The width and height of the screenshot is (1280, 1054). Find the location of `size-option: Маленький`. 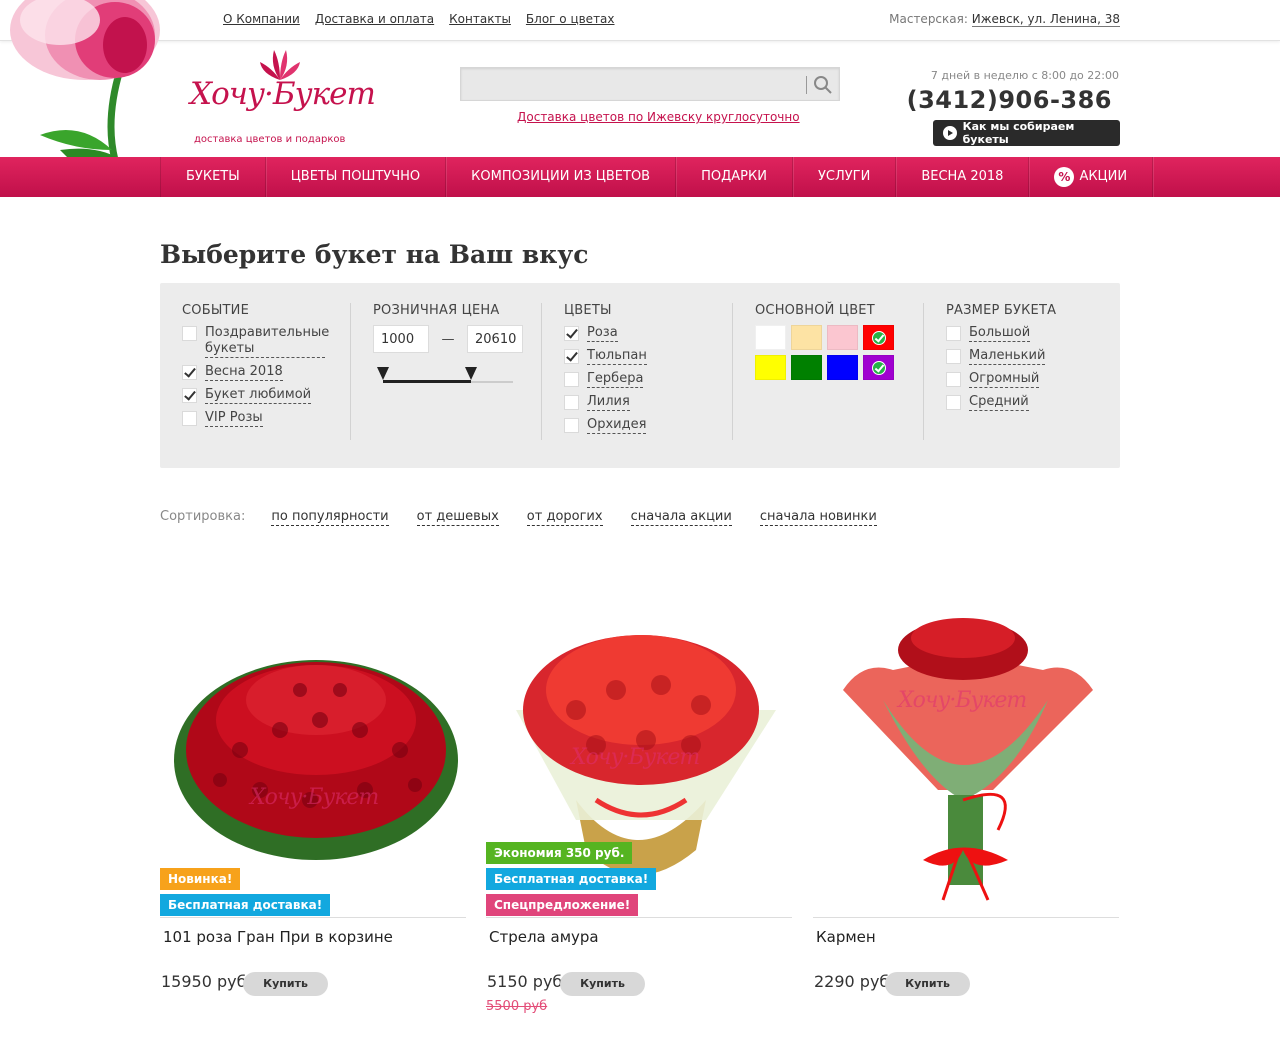

size-option: Маленький is located at coordinates (1001, 356).